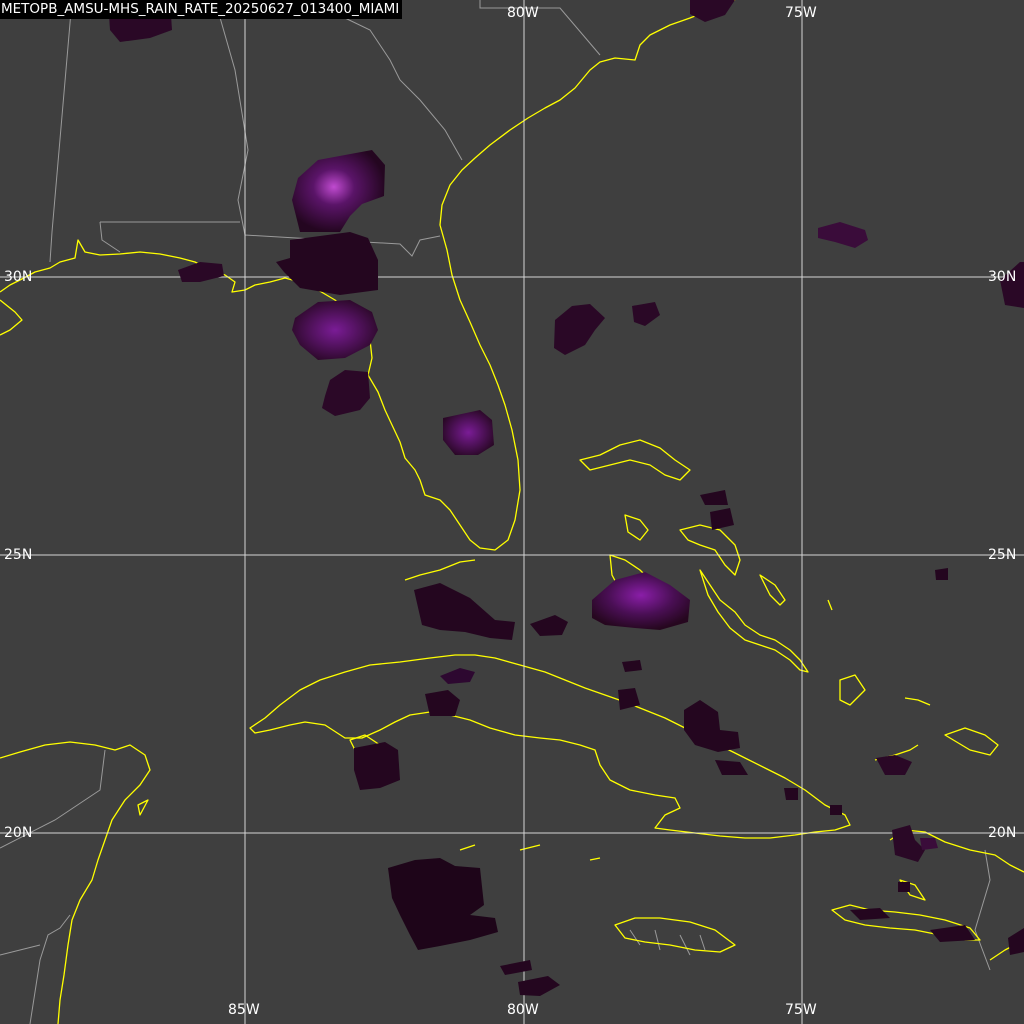 Image resolution: width=1024 pixels, height=1024 pixels. What do you see at coordinates (523, 1010) in the screenshot?
I see `lon-label-bottom-80w: 80W` at bounding box center [523, 1010].